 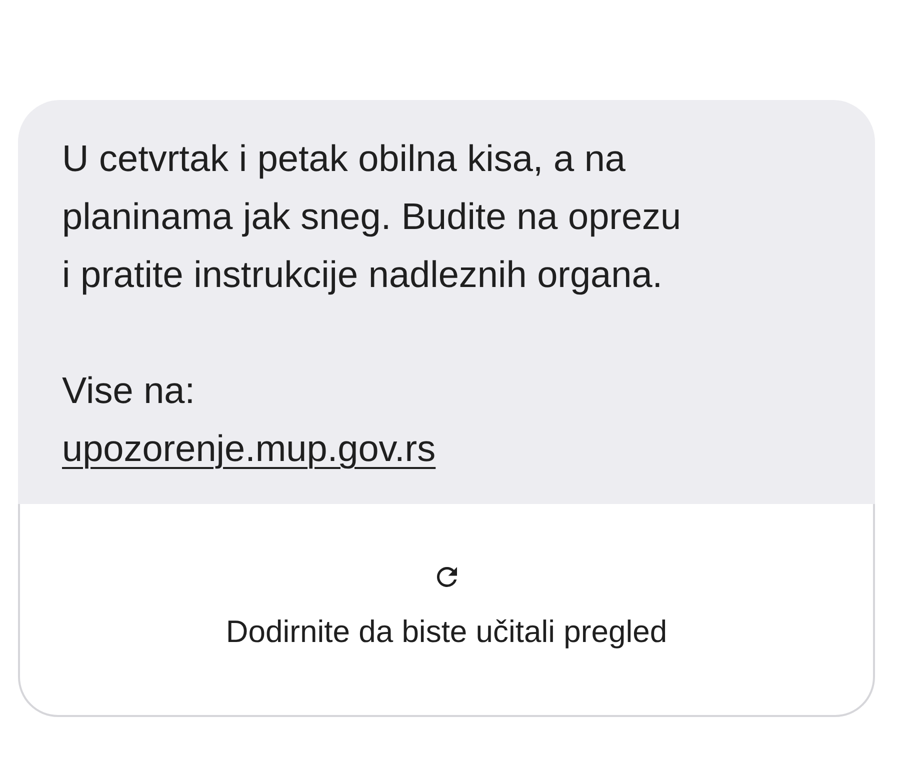 What do you see at coordinates (447, 632) in the screenshot?
I see `preview-label: Dodirnite da biste učitali pregled` at bounding box center [447, 632].